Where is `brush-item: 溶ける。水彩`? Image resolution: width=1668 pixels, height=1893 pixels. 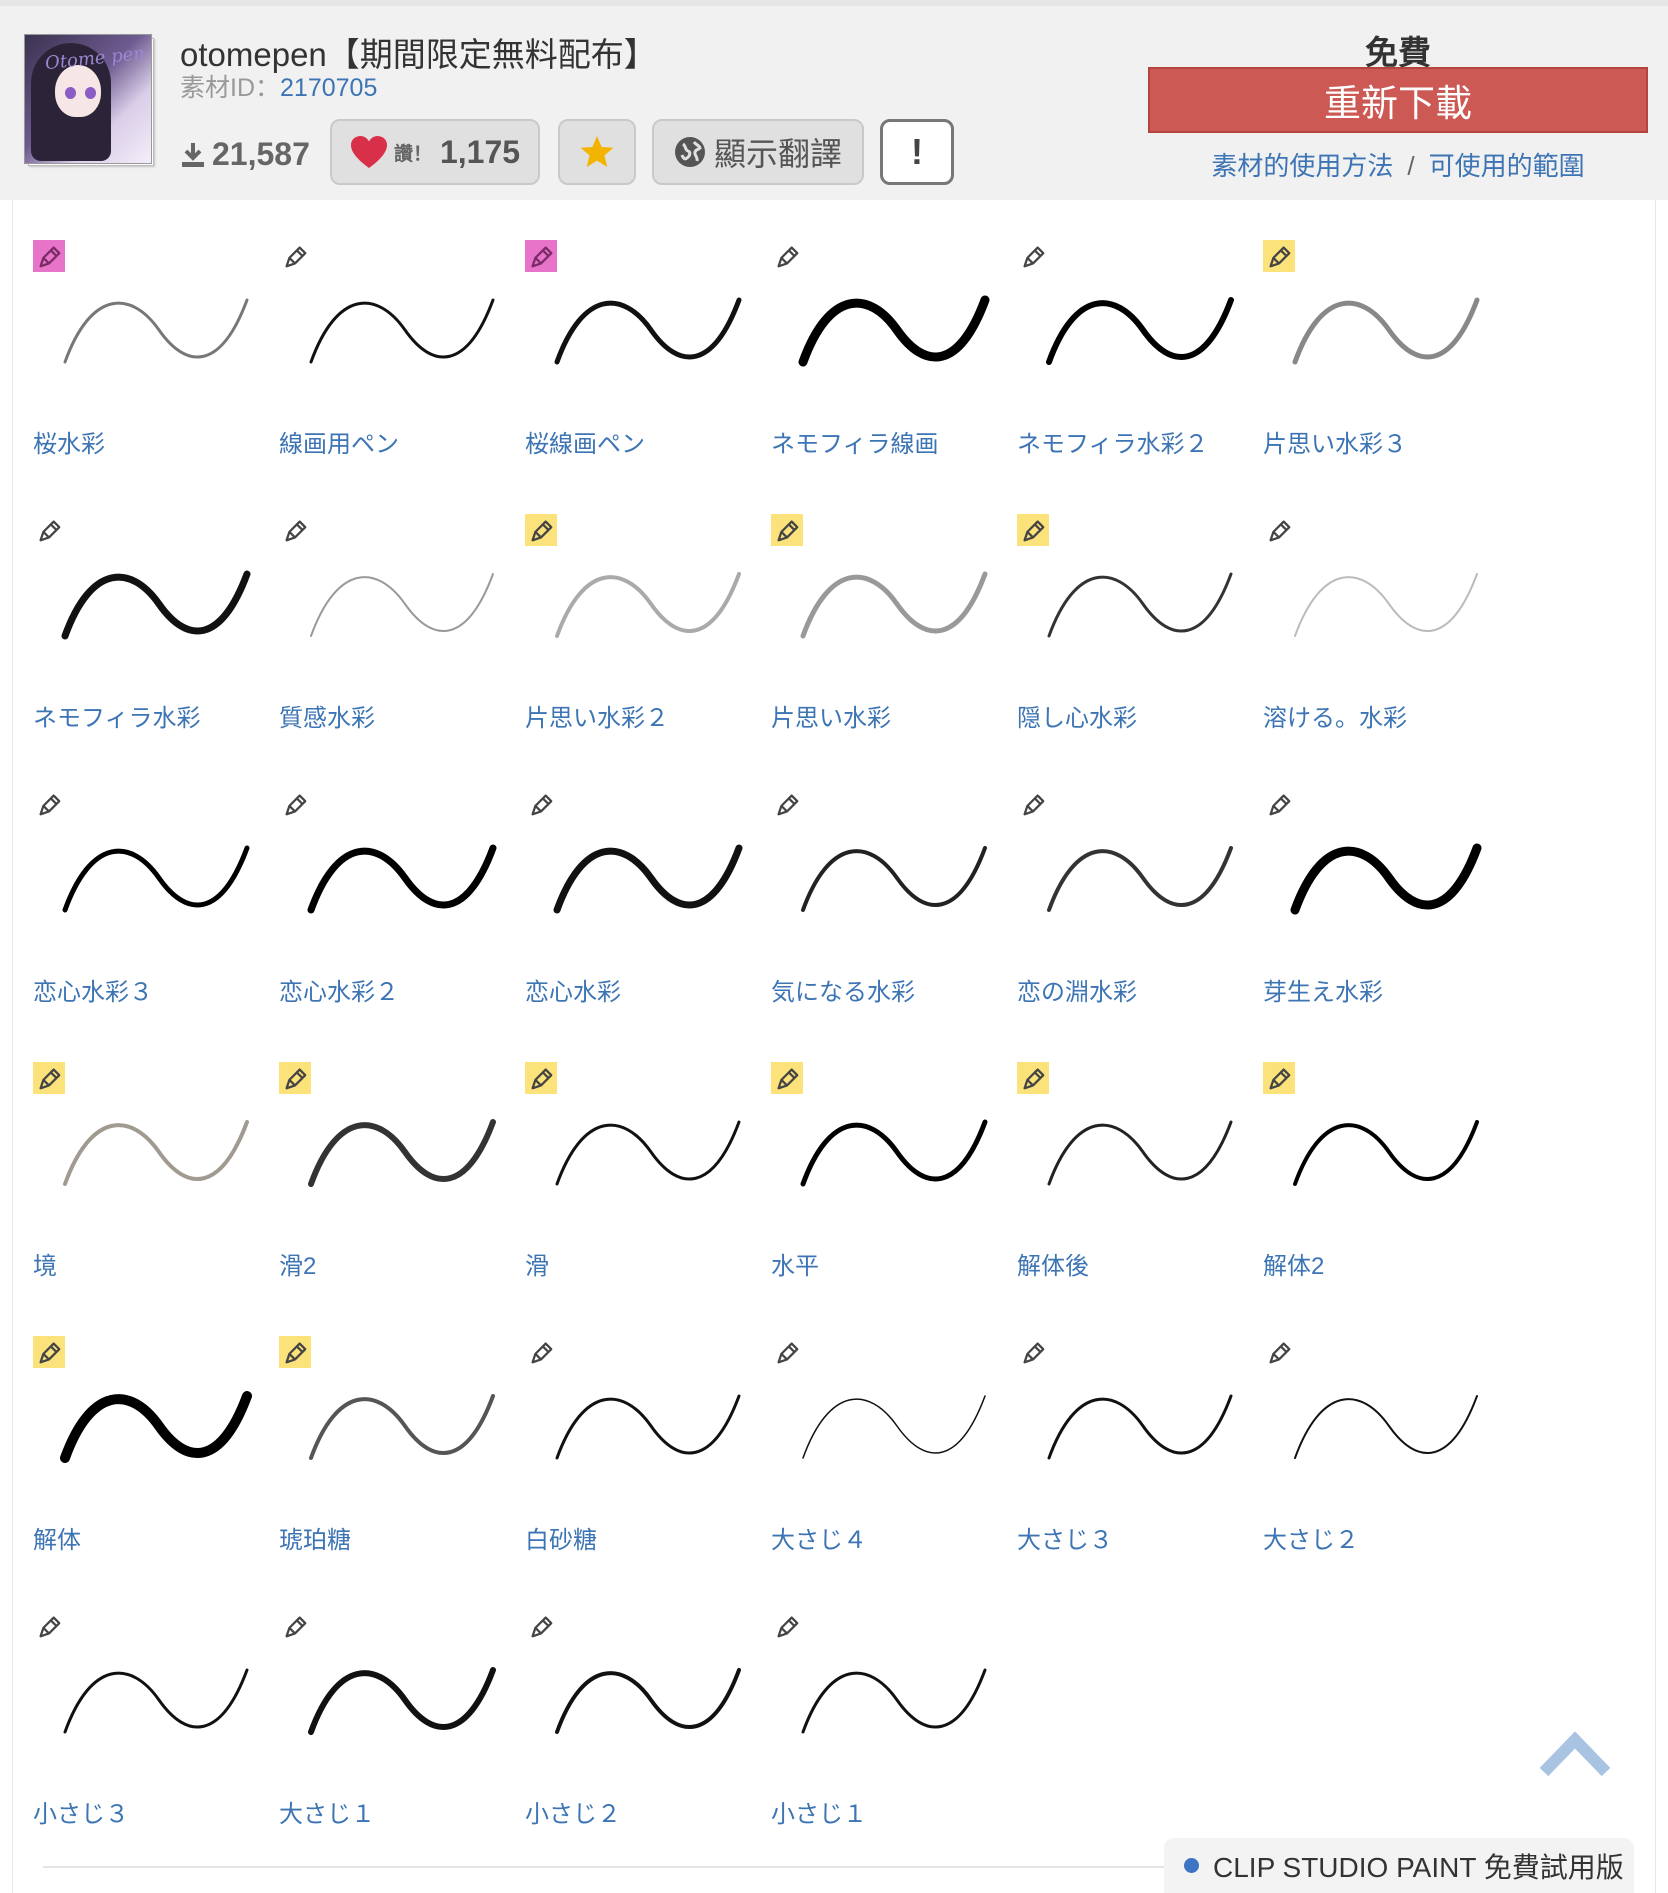 brush-item: 溶ける。水彩 is located at coordinates (1386, 641).